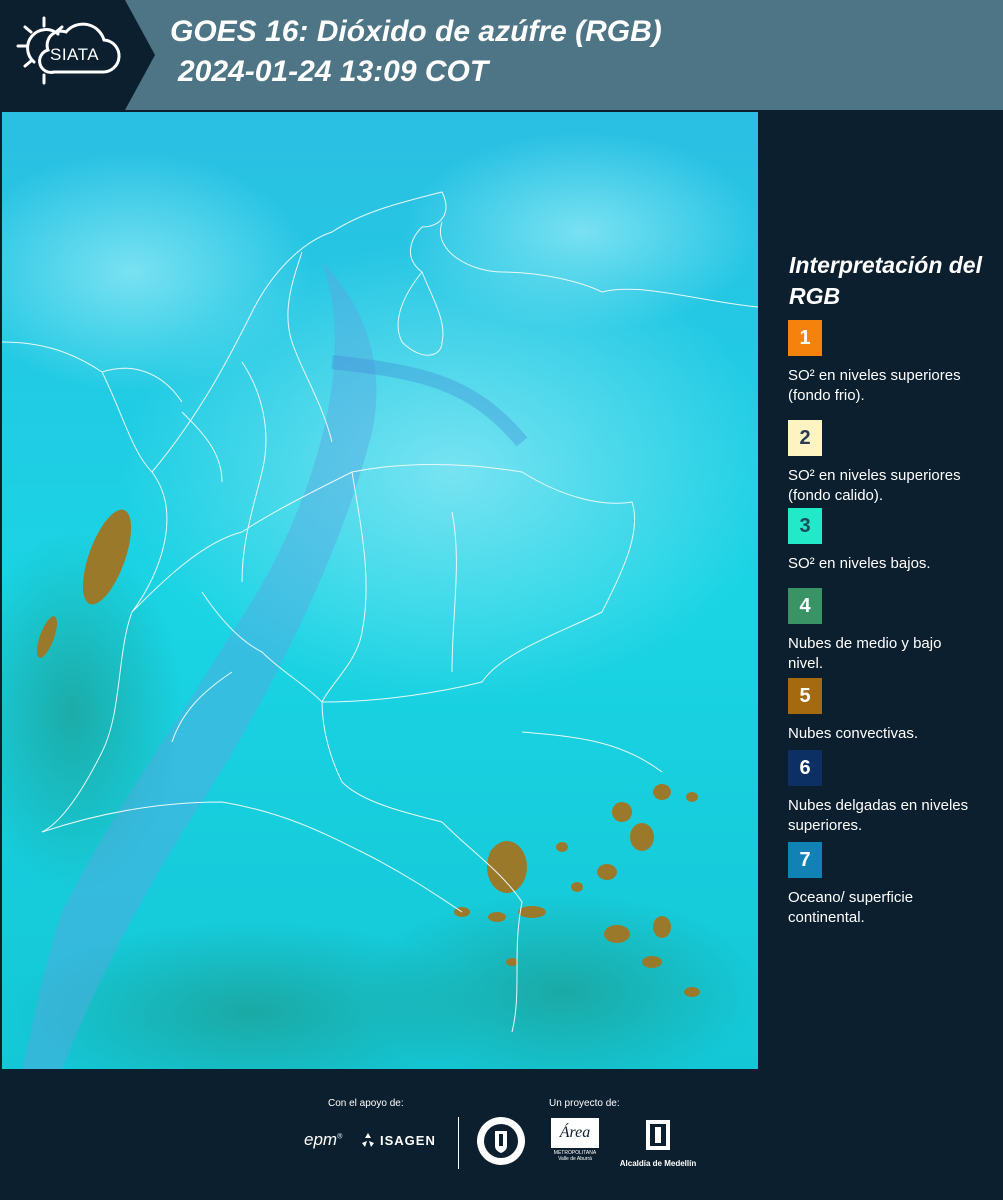 Image resolution: width=1003 pixels, height=1200 pixels. I want to click on isagen-logo: ISAGEN, so click(398, 1140).